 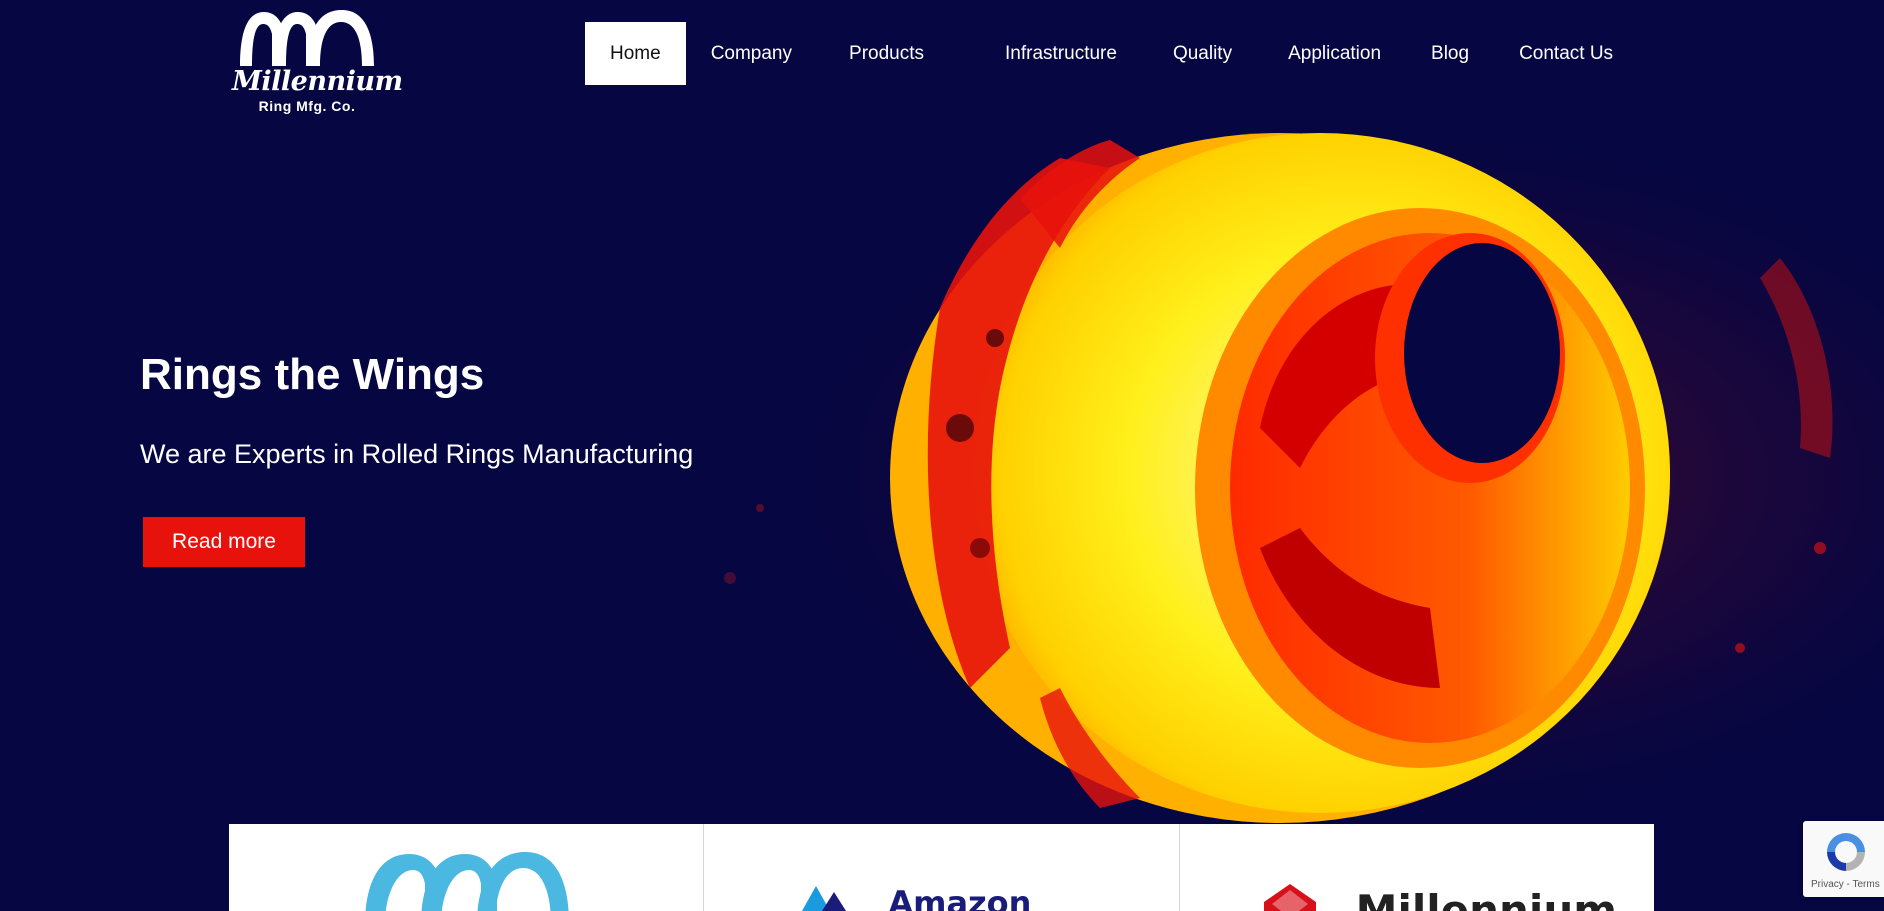 I want to click on recaptcha-badge: Privacy - Terms, so click(x=1843, y=859).